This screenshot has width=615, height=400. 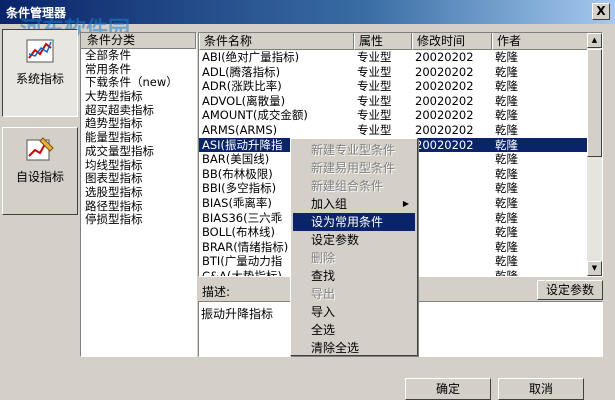 I want to click on chart-icon, so click(x=40, y=51).